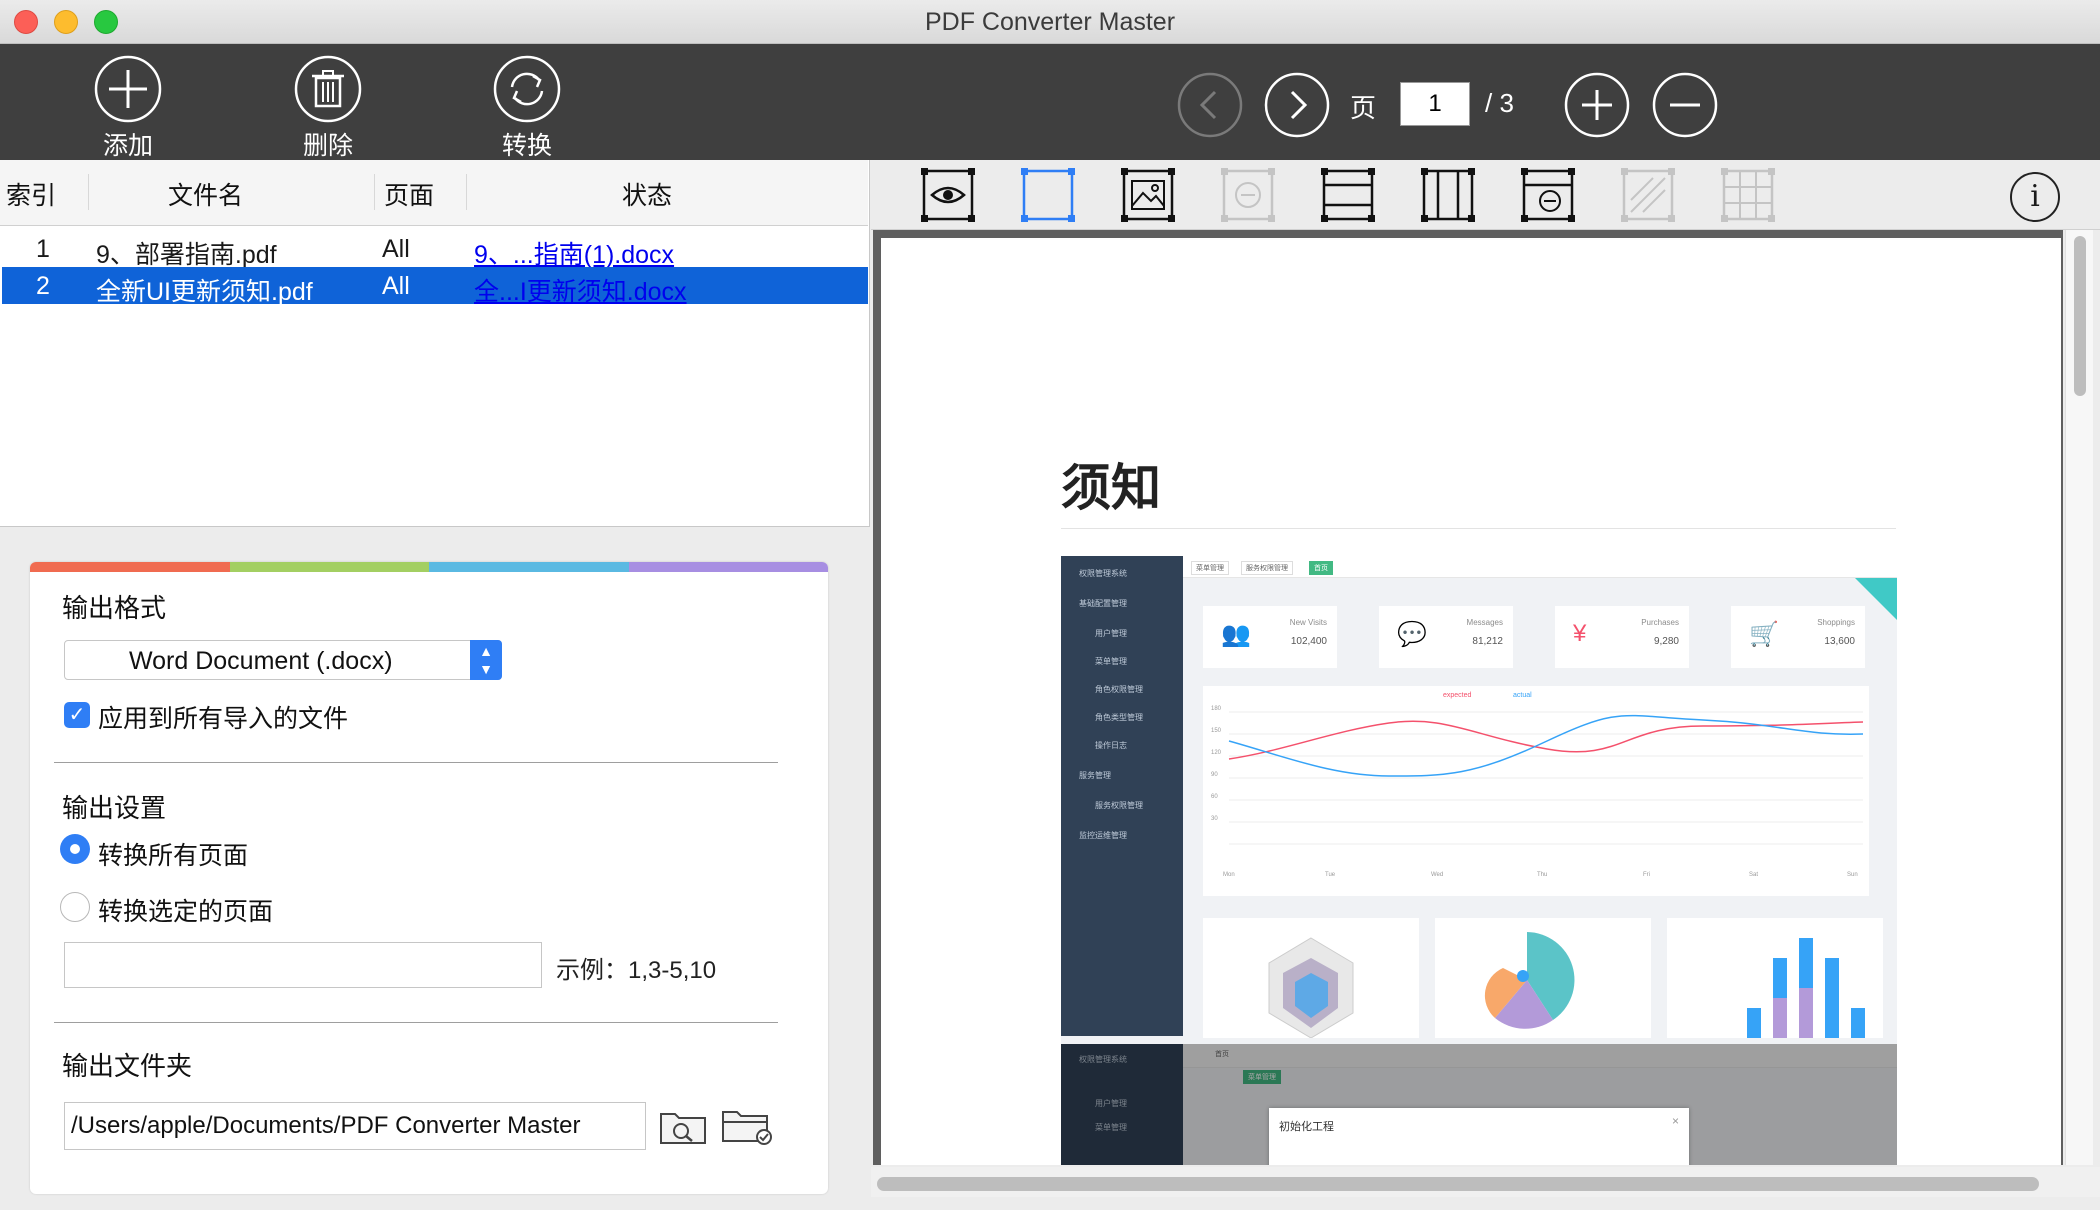  Describe the element at coordinates (683, 1126) in the screenshot. I see `browse-folder-icon` at that location.